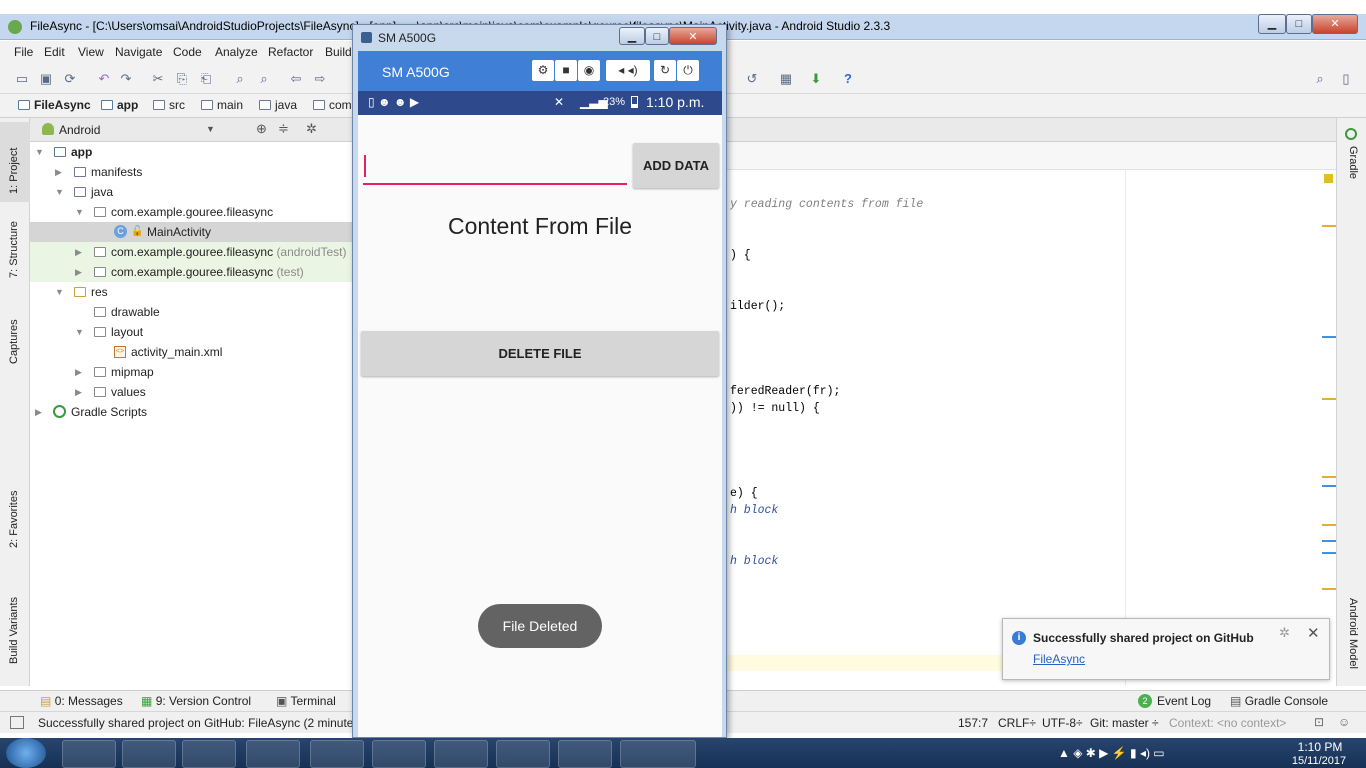 The width and height of the screenshot is (1366, 768). Describe the element at coordinates (628, 70) in the screenshot. I see `volume-icons: ◂ ◂)` at that location.